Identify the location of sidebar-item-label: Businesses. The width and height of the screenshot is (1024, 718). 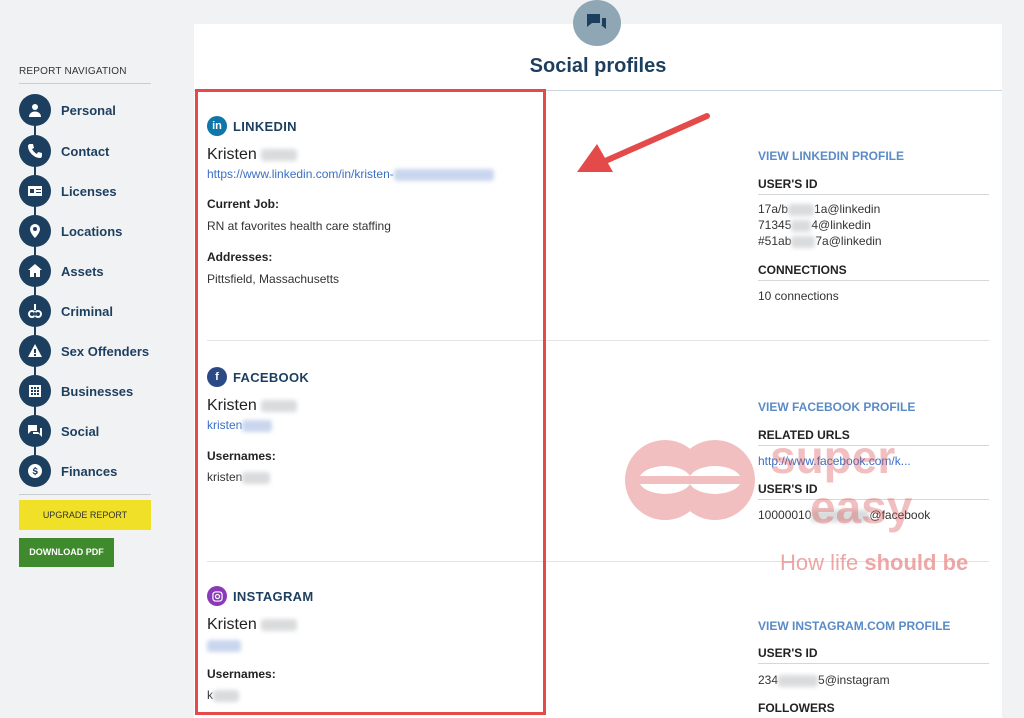
(97, 391).